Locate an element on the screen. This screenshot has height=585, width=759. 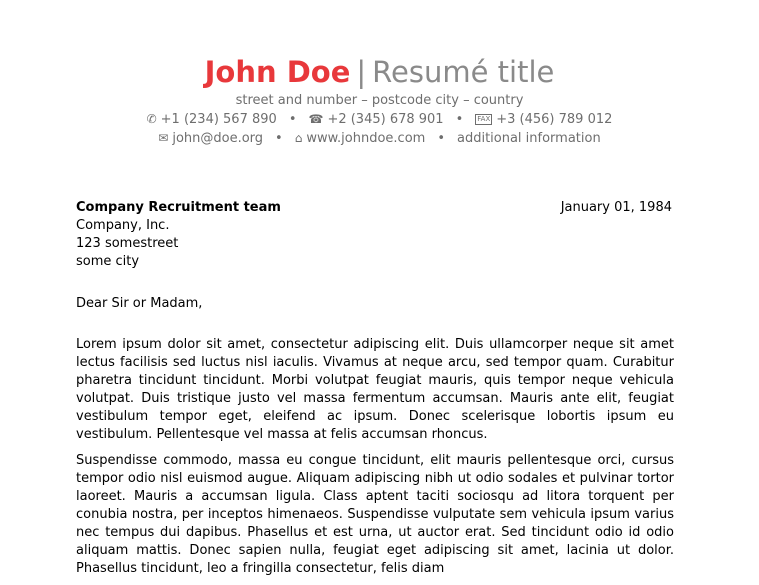
phone-number: +2 (345) 678 901 is located at coordinates (385, 119).